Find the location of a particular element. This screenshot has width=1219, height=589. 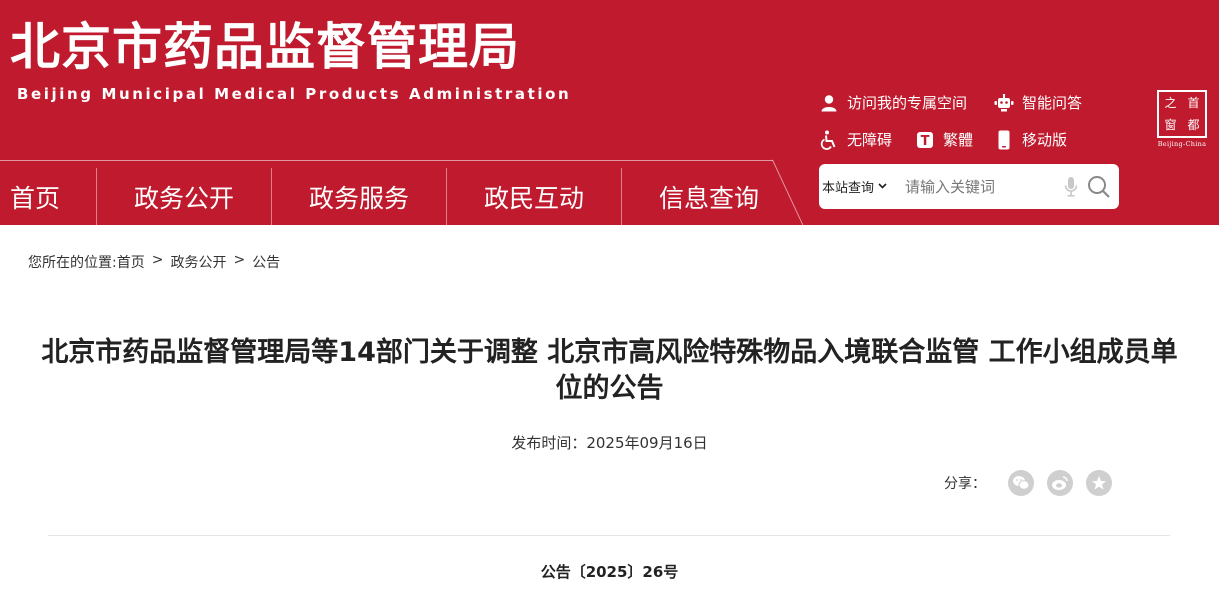

nav-interaction: 政民互动 is located at coordinates (534, 196).